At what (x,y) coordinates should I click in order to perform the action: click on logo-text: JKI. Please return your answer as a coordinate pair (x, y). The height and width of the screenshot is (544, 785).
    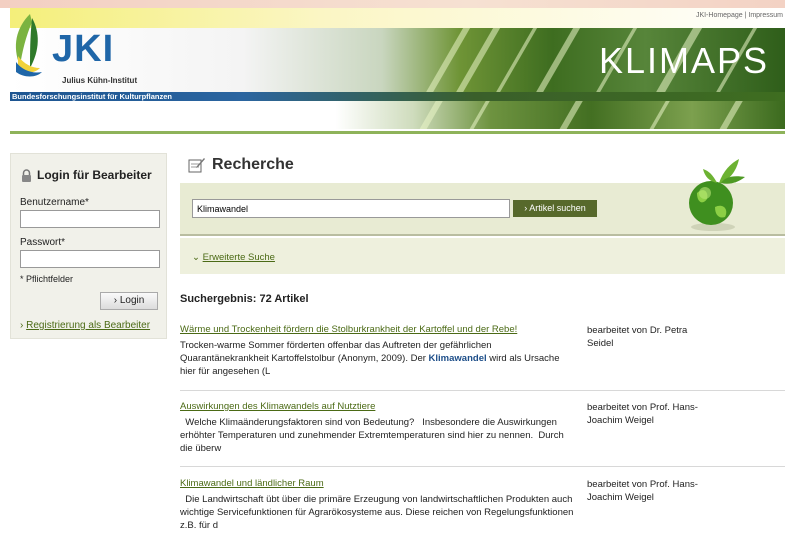
    Looking at the image, I should click on (83, 49).